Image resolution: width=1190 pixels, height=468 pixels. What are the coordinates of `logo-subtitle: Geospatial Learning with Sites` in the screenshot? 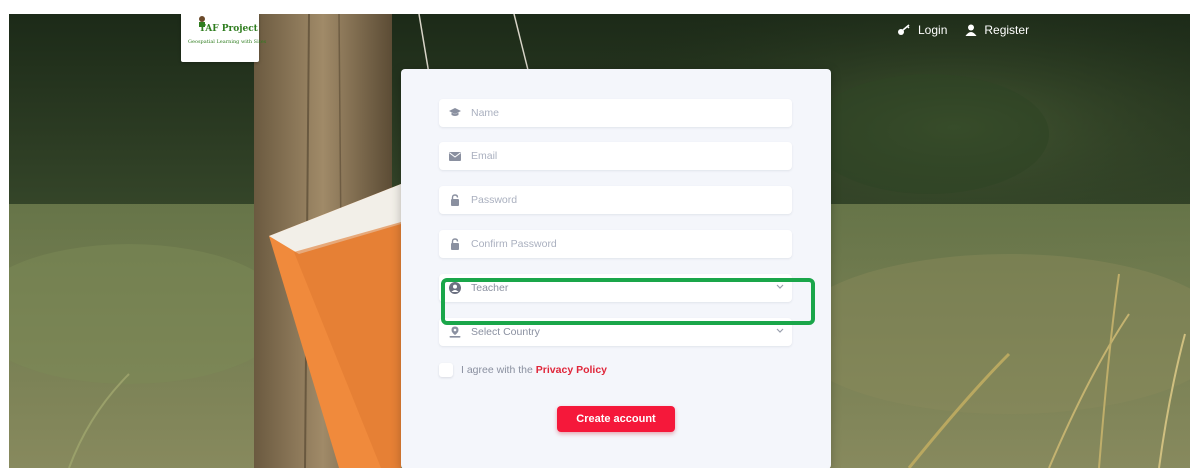 It's located at (227, 42).